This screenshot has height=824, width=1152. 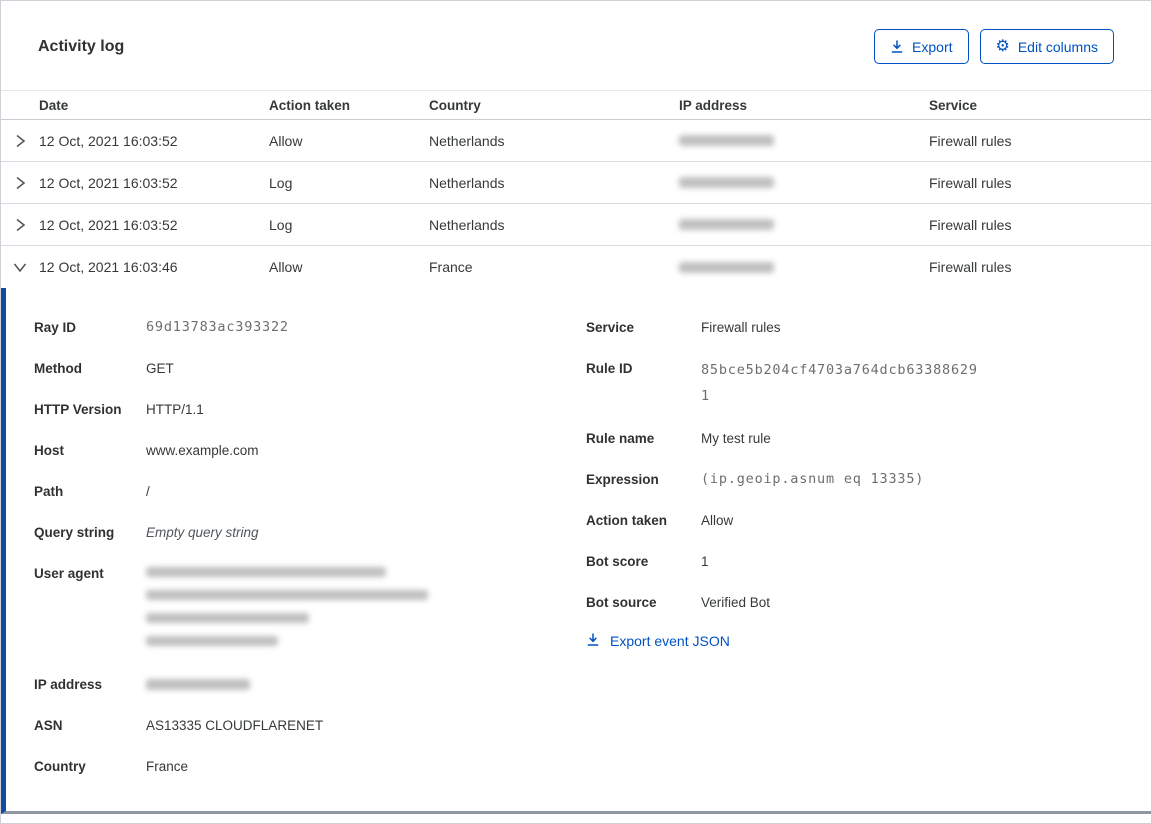 I want to click on ray-id-value: 69d13783ac393322, so click(x=217, y=327).